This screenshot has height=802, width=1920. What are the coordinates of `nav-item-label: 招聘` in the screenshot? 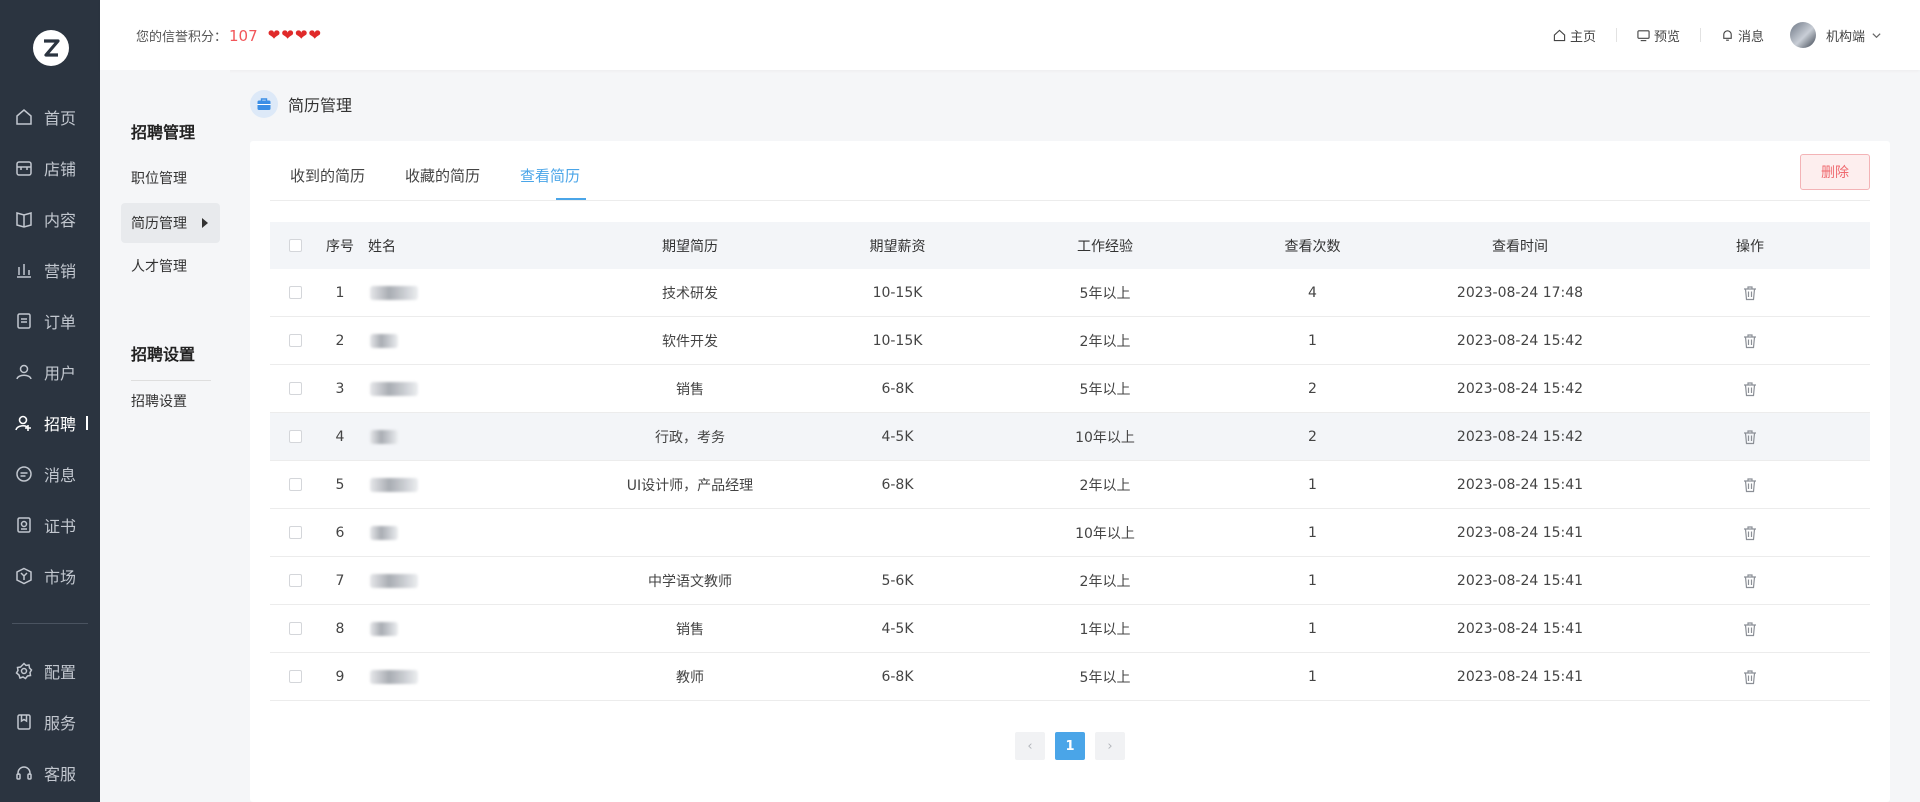 It's located at (60, 424).